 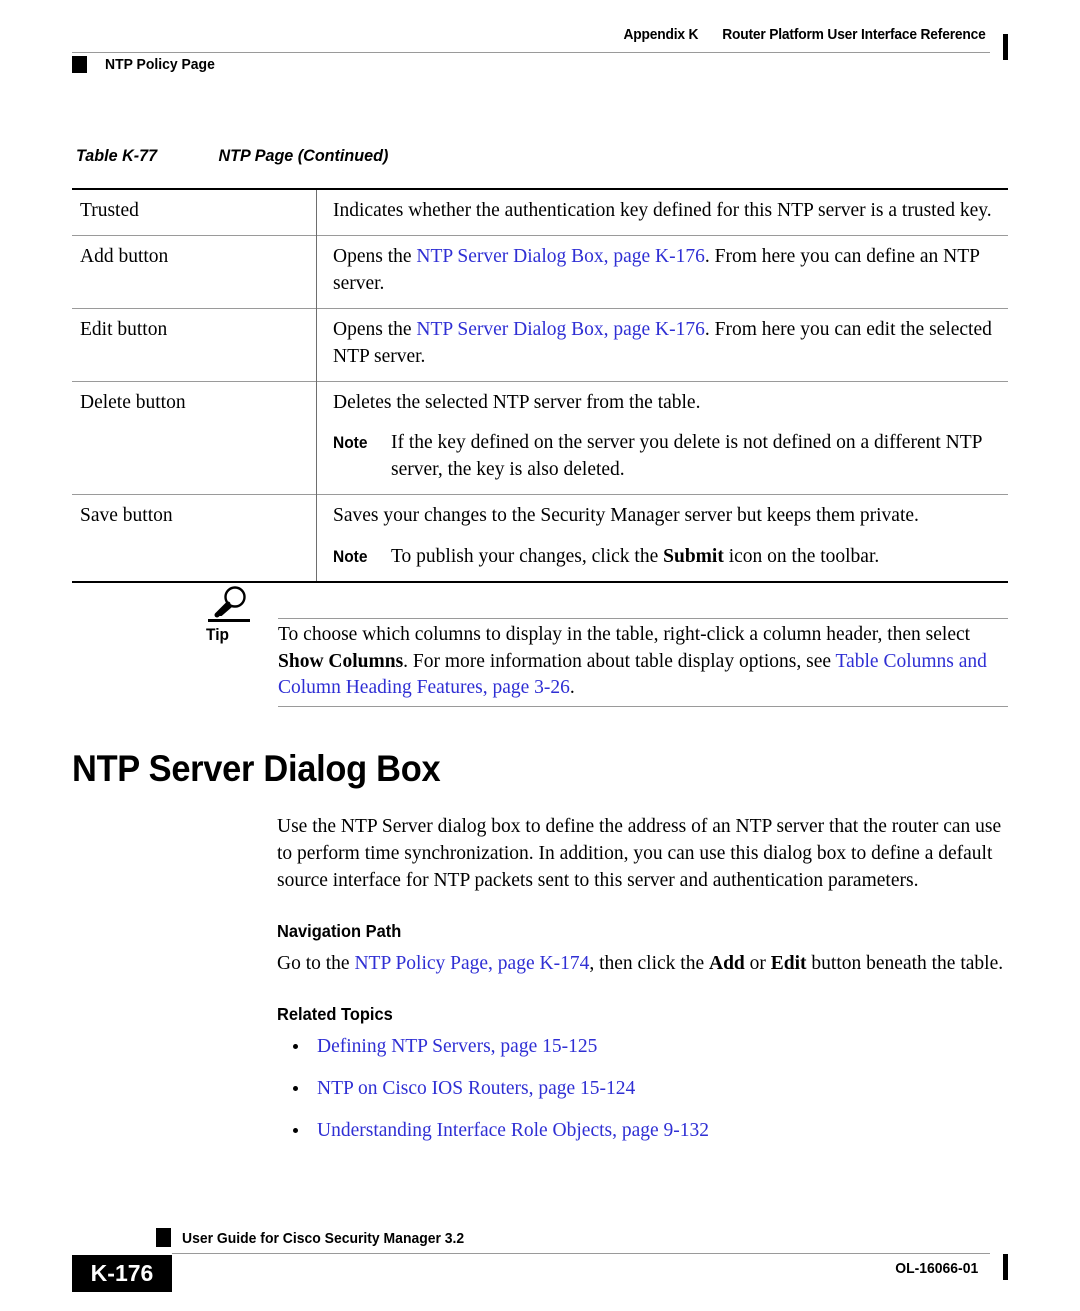 What do you see at coordinates (160, 64) in the screenshot?
I see `section-label: NTP Policy Page` at bounding box center [160, 64].